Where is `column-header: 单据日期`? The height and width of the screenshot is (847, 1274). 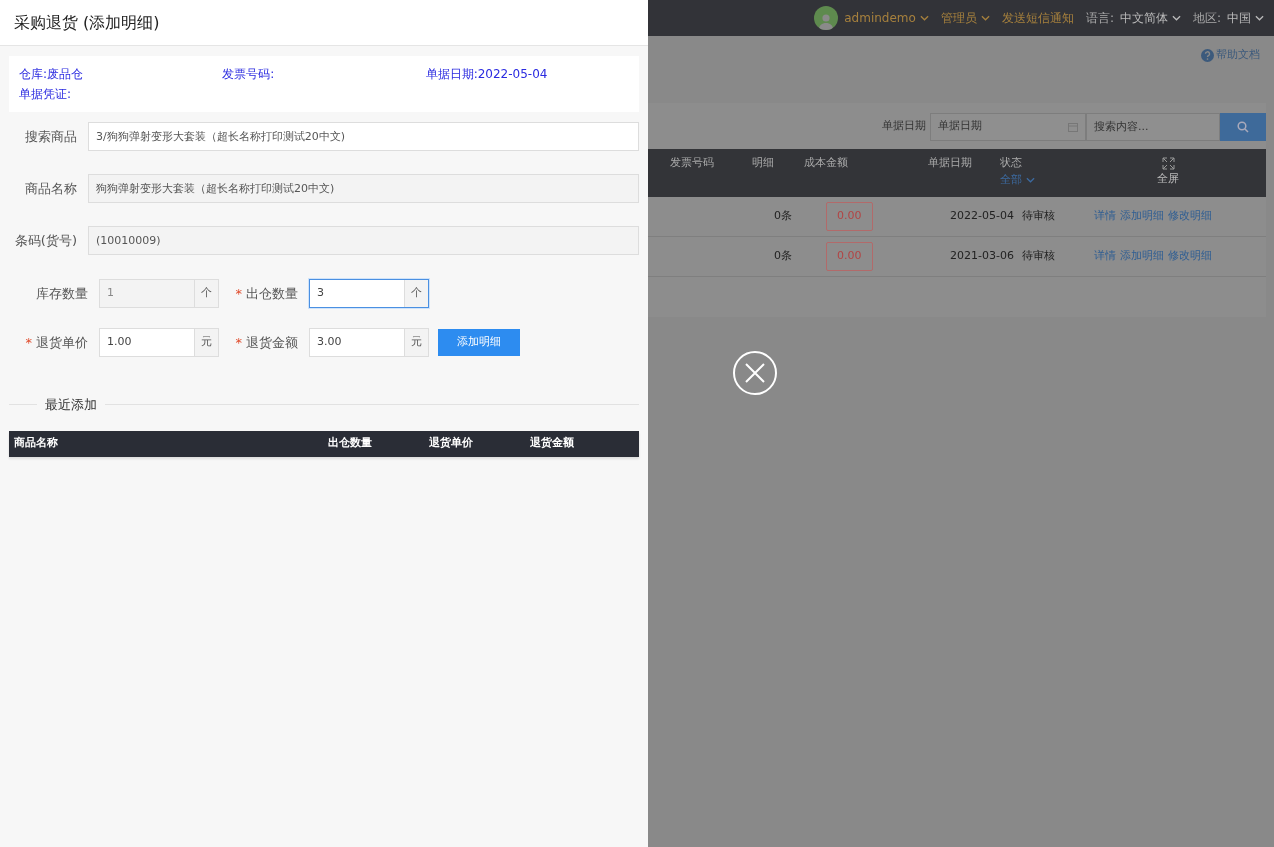 column-header: 单据日期 is located at coordinates (950, 163).